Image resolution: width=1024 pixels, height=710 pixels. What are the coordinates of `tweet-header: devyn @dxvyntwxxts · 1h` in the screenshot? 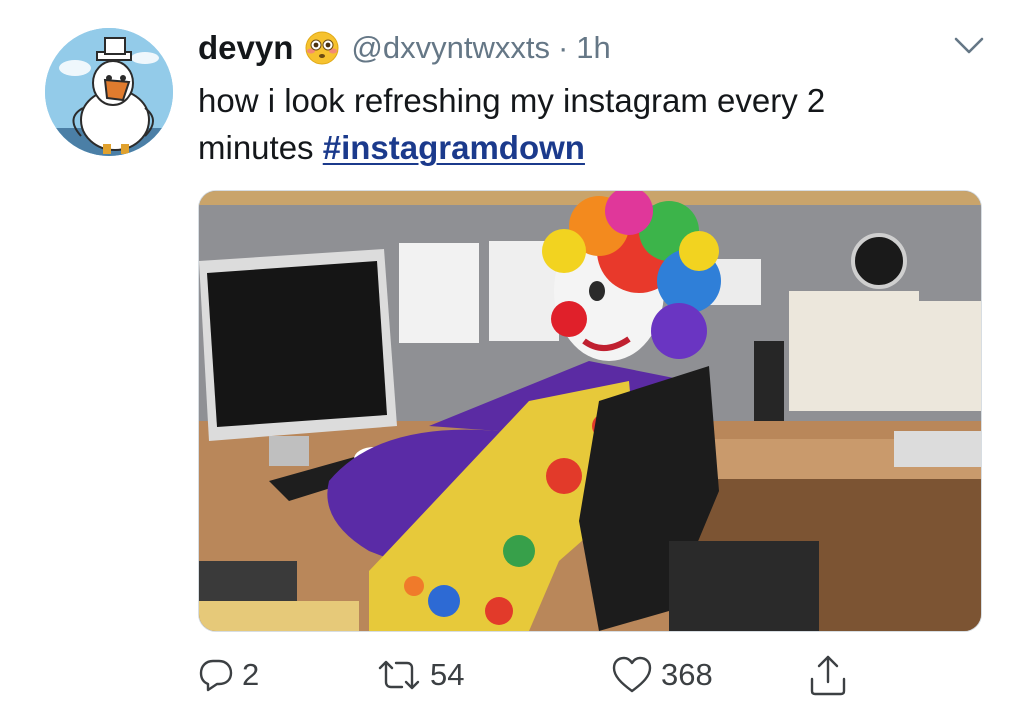 It's located at (404, 48).